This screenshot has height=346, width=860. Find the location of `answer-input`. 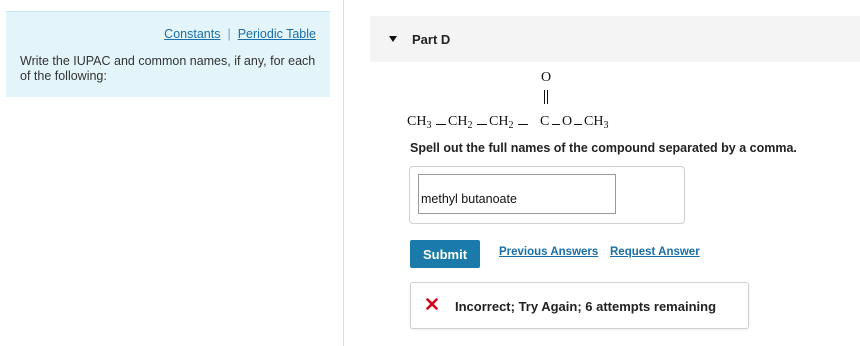

answer-input is located at coordinates (517, 194).